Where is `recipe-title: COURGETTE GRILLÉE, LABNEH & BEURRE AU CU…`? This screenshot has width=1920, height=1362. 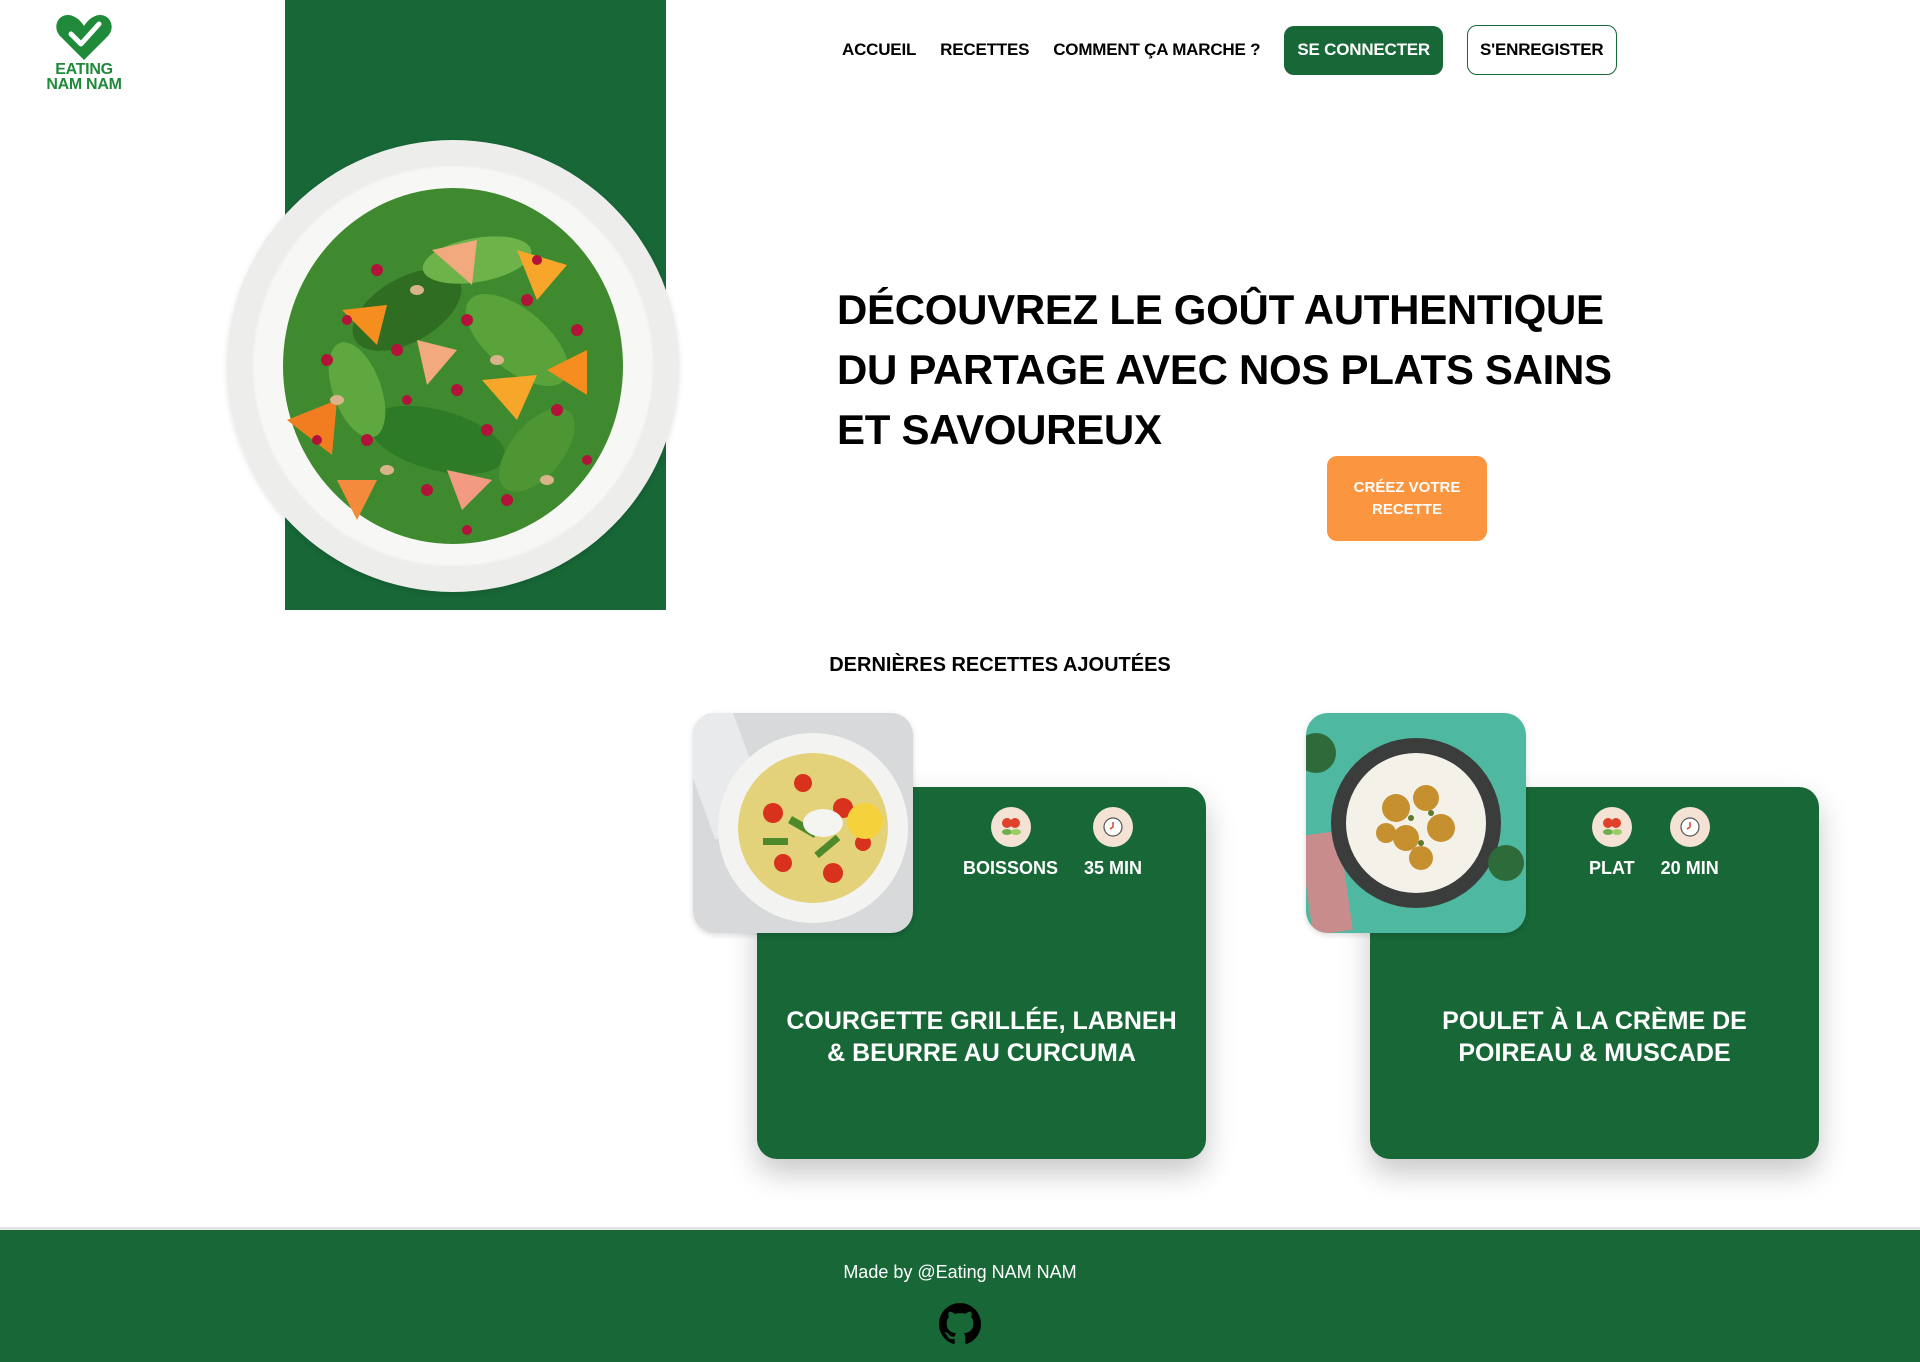 recipe-title: COURGETTE GRILLÉE, LABNEH & BEURRE AU CU… is located at coordinates (981, 1037).